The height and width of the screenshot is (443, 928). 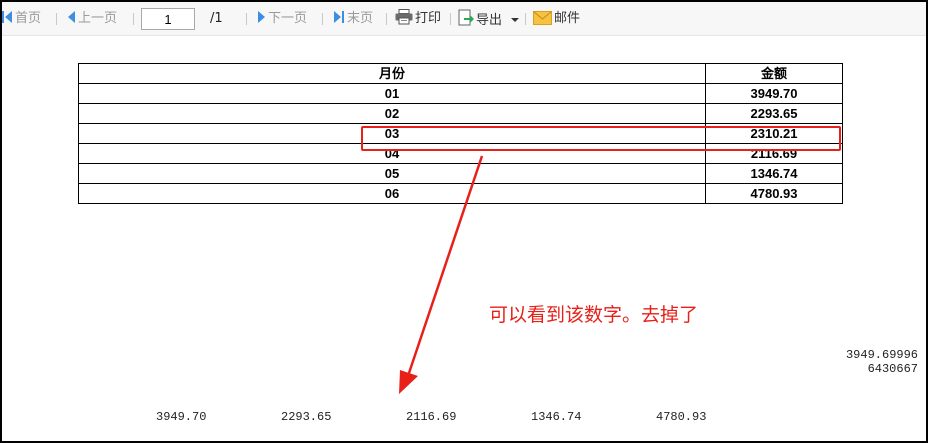 What do you see at coordinates (181, 417) in the screenshot?
I see `bottom-value: 3949.70` at bounding box center [181, 417].